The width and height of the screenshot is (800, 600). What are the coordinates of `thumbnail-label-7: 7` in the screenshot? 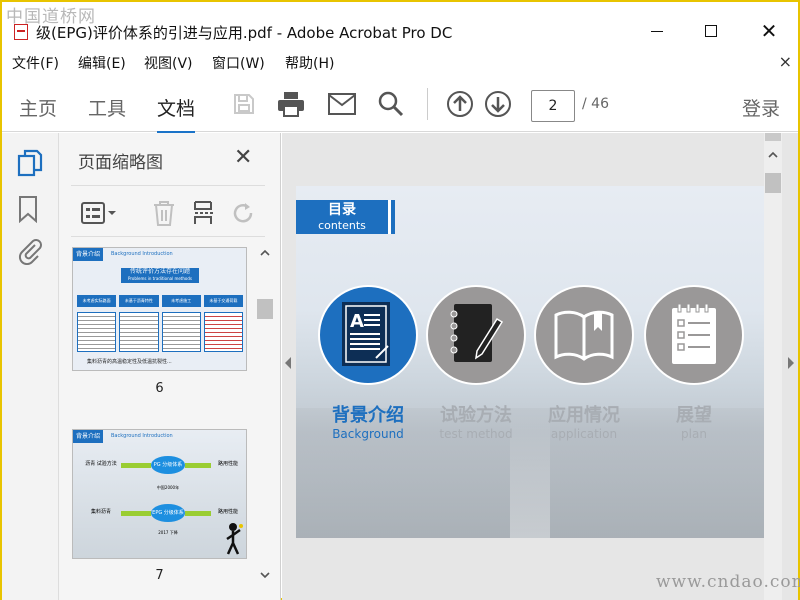 It's located at (159, 575).